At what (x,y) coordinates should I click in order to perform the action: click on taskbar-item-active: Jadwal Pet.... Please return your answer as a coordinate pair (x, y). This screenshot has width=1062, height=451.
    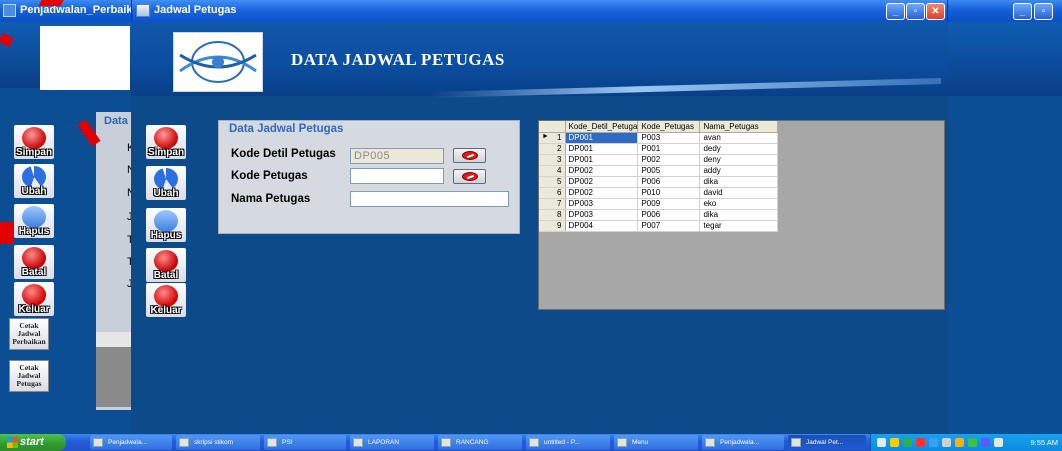
    Looking at the image, I should click on (827, 442).